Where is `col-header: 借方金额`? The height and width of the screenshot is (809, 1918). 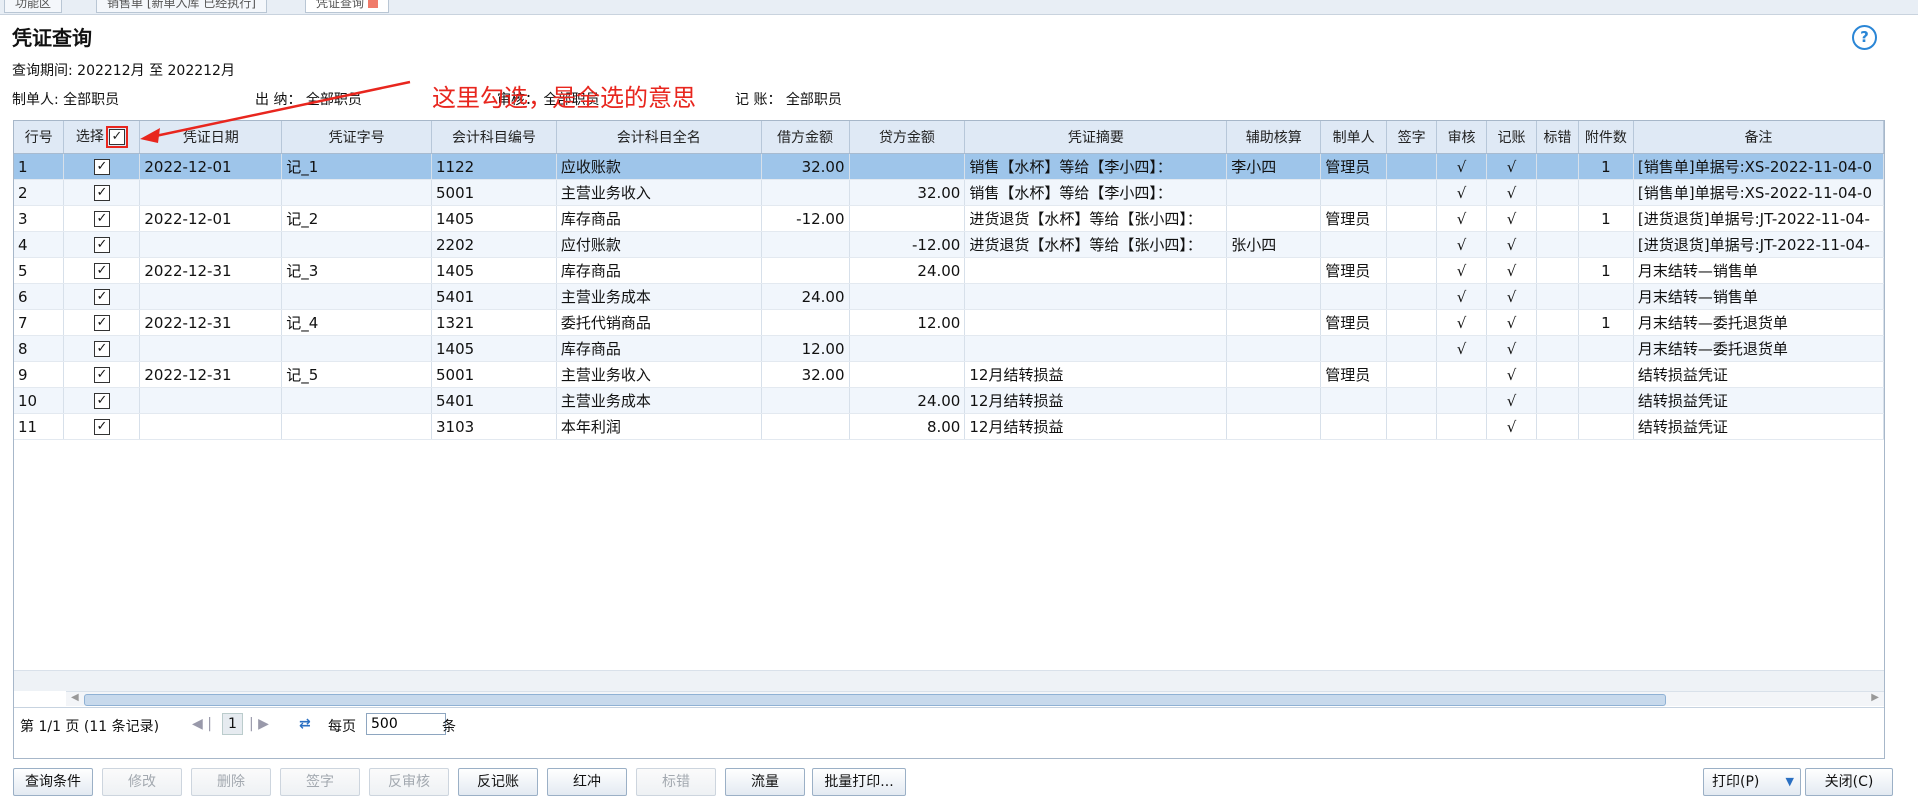
col-header: 借方金额 is located at coordinates (805, 137).